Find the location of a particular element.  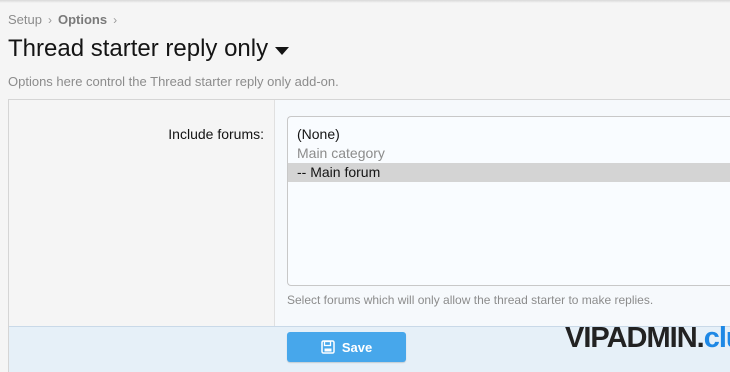

breadcrumb-setup: Setup is located at coordinates (25, 19).